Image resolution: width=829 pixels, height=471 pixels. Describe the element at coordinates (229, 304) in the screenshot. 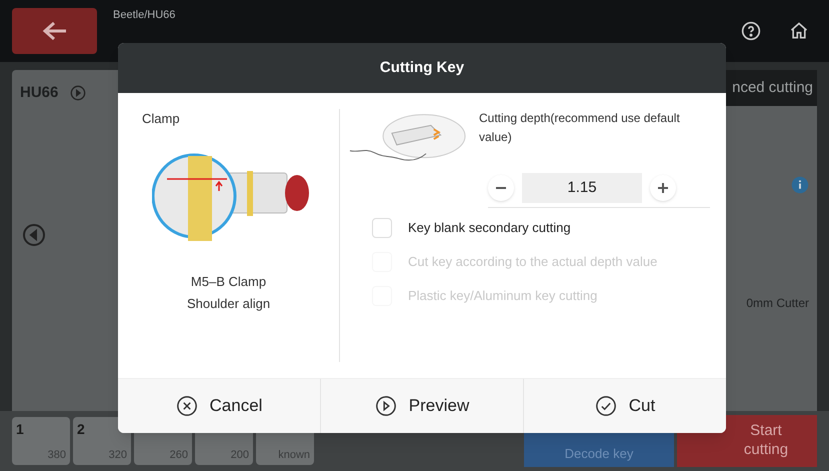

I see `clamp-alignment: Shoulder align` at that location.